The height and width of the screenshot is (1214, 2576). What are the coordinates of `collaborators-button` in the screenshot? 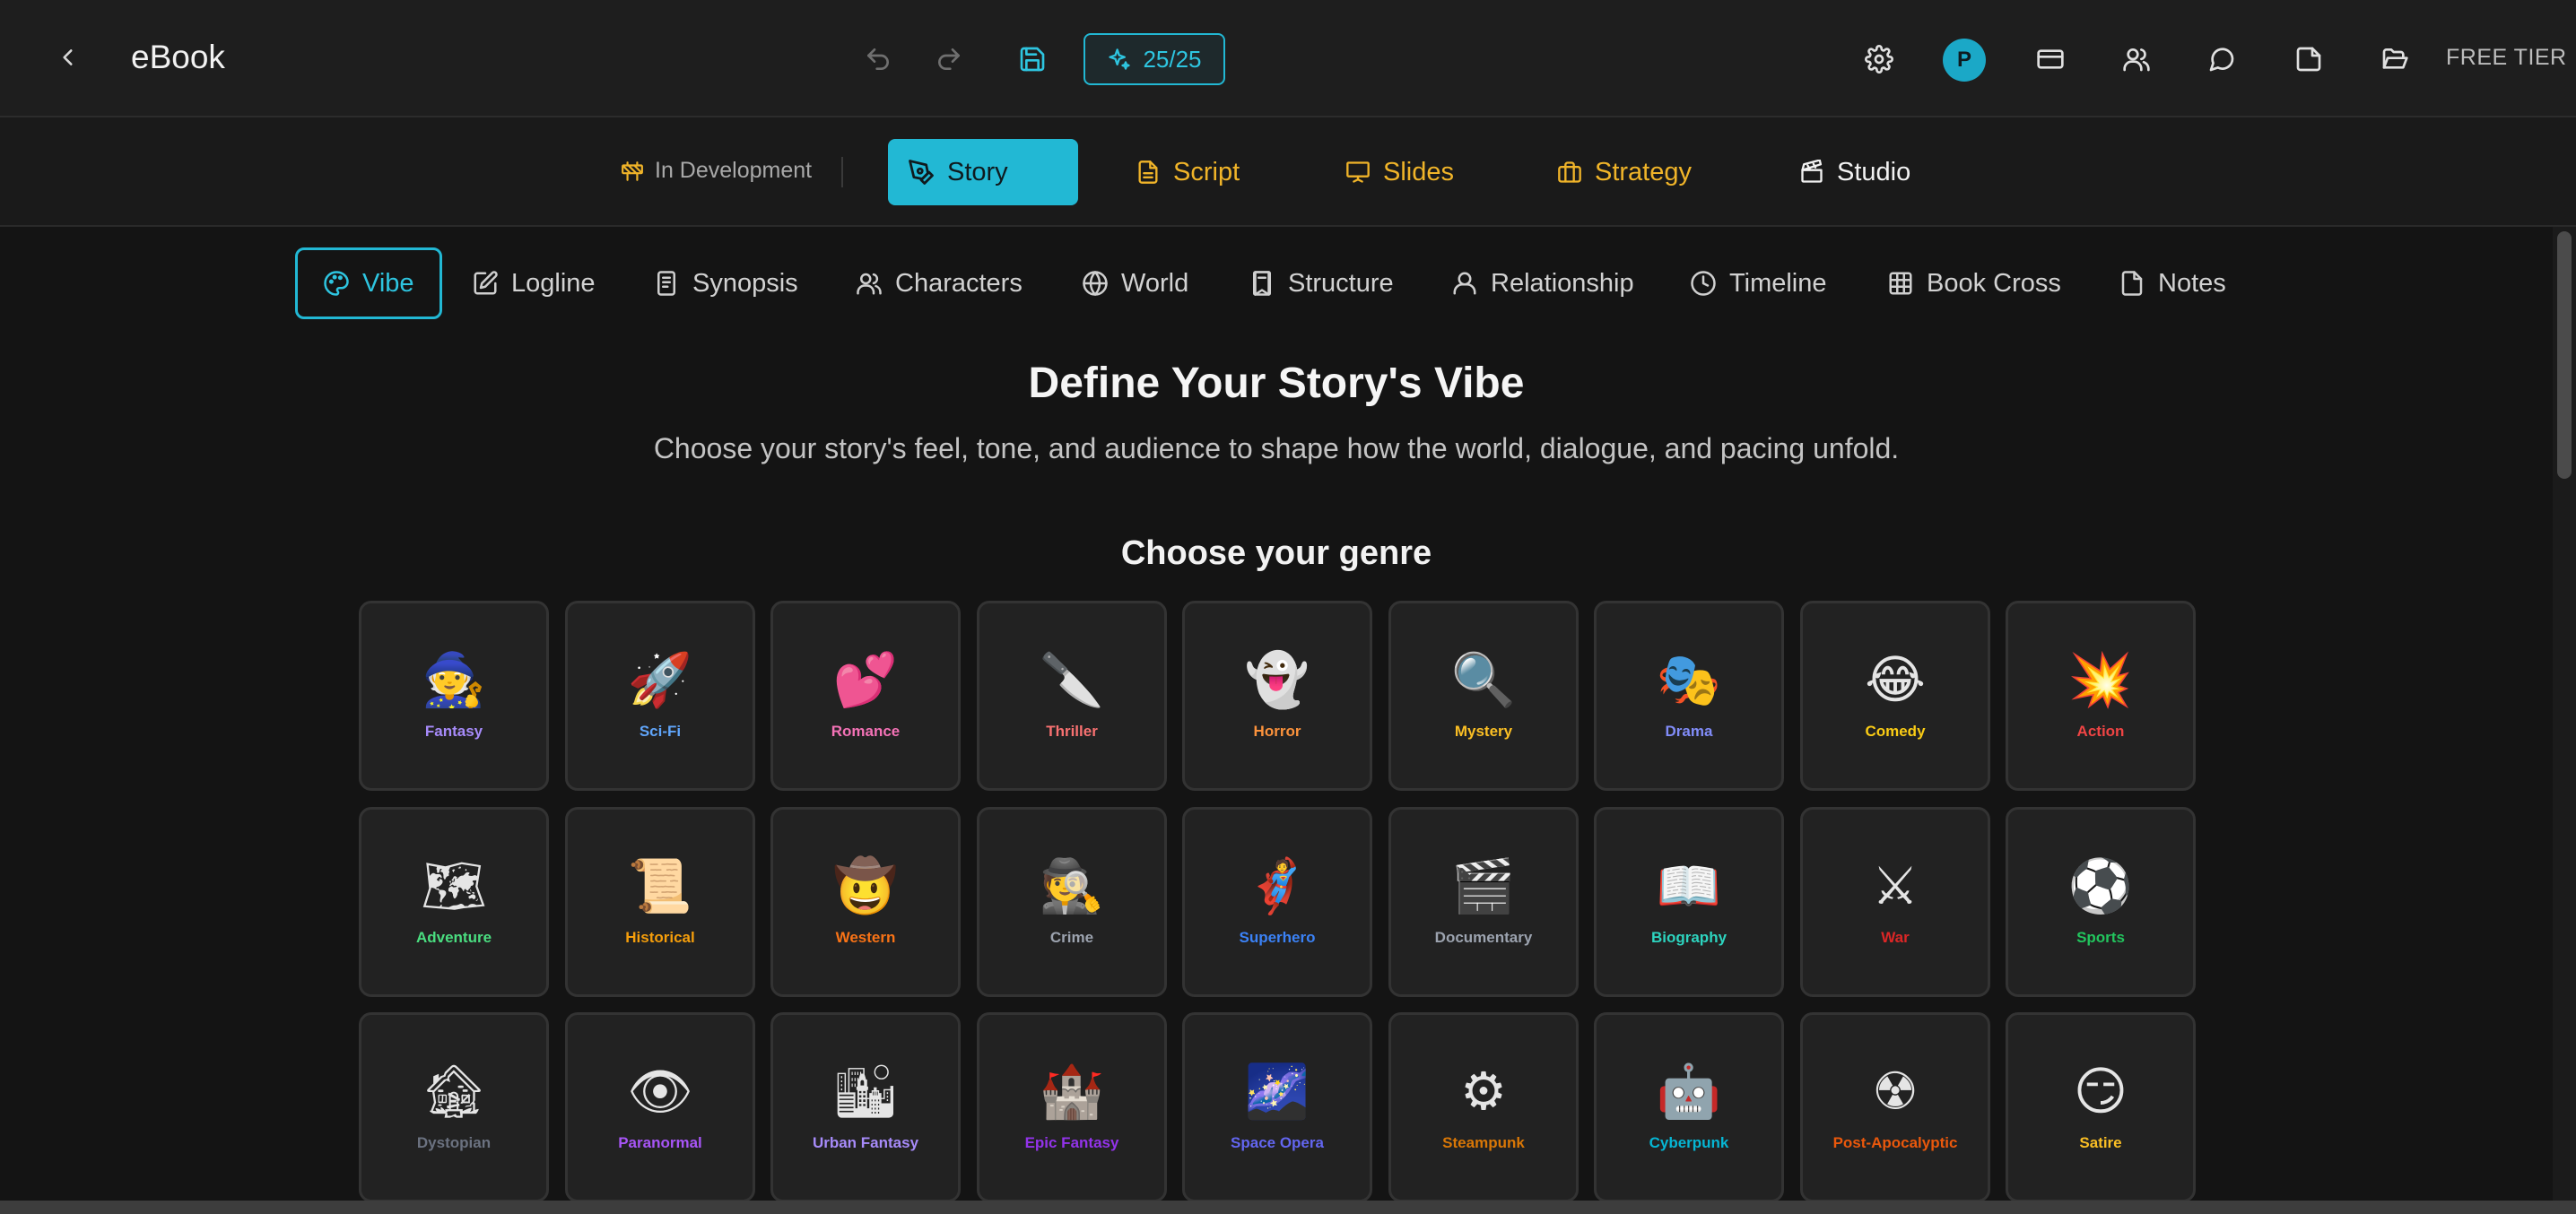 It's located at (2136, 59).